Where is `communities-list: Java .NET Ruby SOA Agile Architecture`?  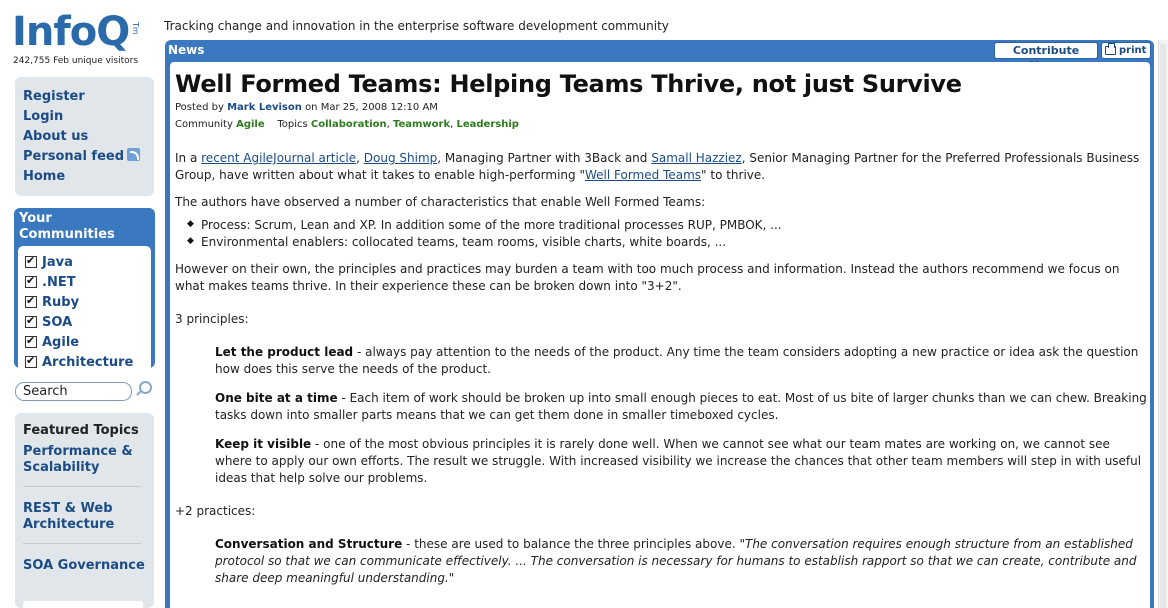 communities-list: Java .NET Ruby SOA Agile Architecture is located at coordinates (84, 310).